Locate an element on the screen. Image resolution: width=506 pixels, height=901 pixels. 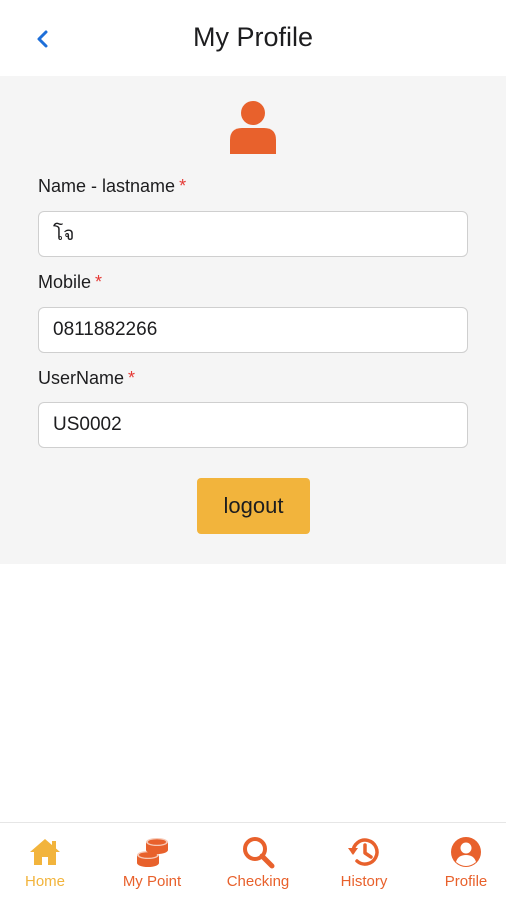
tab-label: Profile is located at coordinates (466, 881).